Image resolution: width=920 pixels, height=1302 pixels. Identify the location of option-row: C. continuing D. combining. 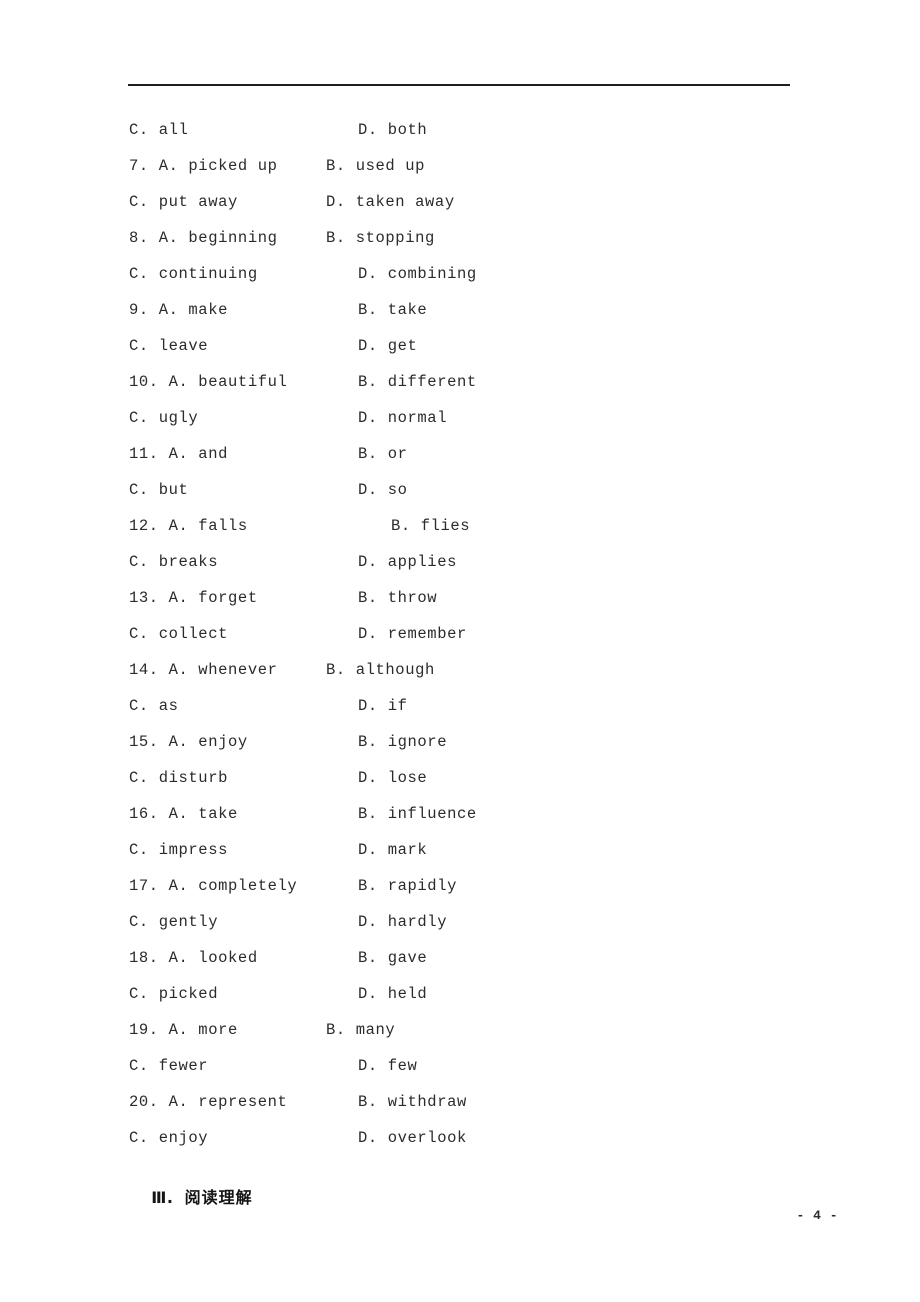
(460, 274).